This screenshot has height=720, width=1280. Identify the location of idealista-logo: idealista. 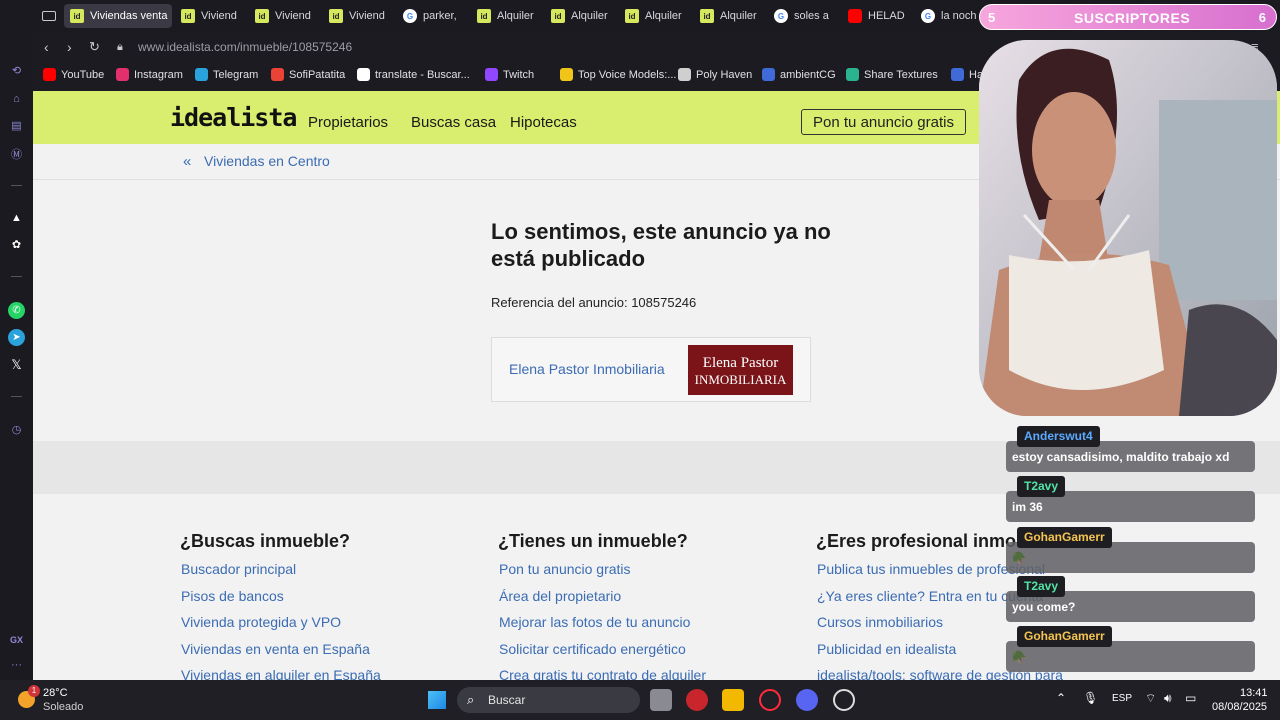
(233, 117).